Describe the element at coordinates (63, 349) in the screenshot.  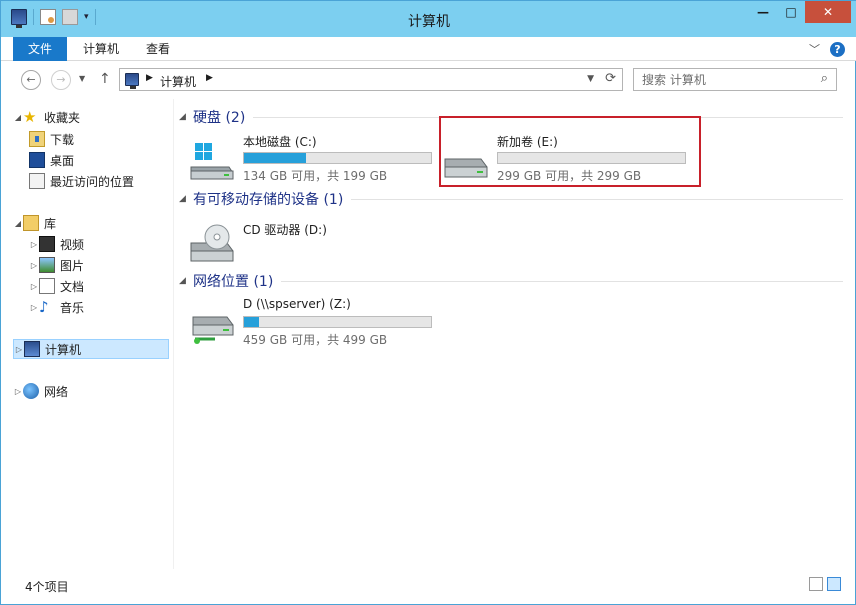
I see `nav-label: 计算机` at that location.